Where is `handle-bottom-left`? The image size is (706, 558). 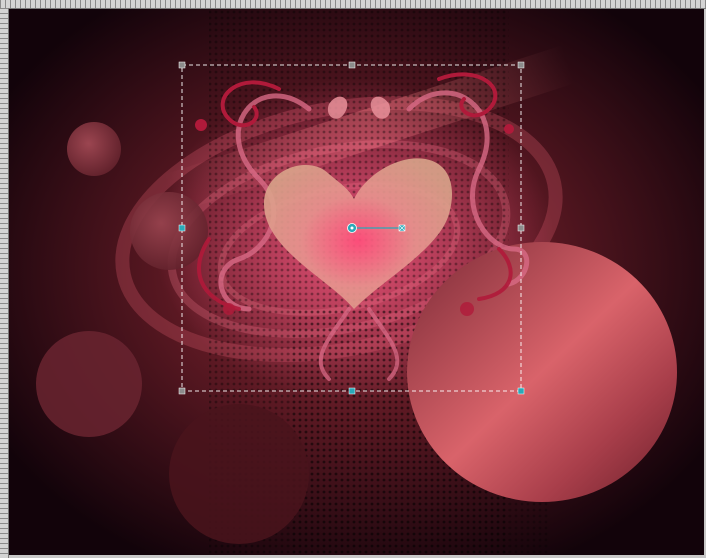
handle-bottom-left is located at coordinates (182, 391).